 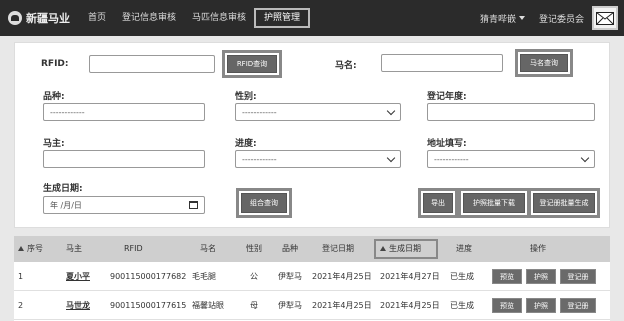 I want to click on passport-batch-download-button: 护照批量下载, so click(x=494, y=203).